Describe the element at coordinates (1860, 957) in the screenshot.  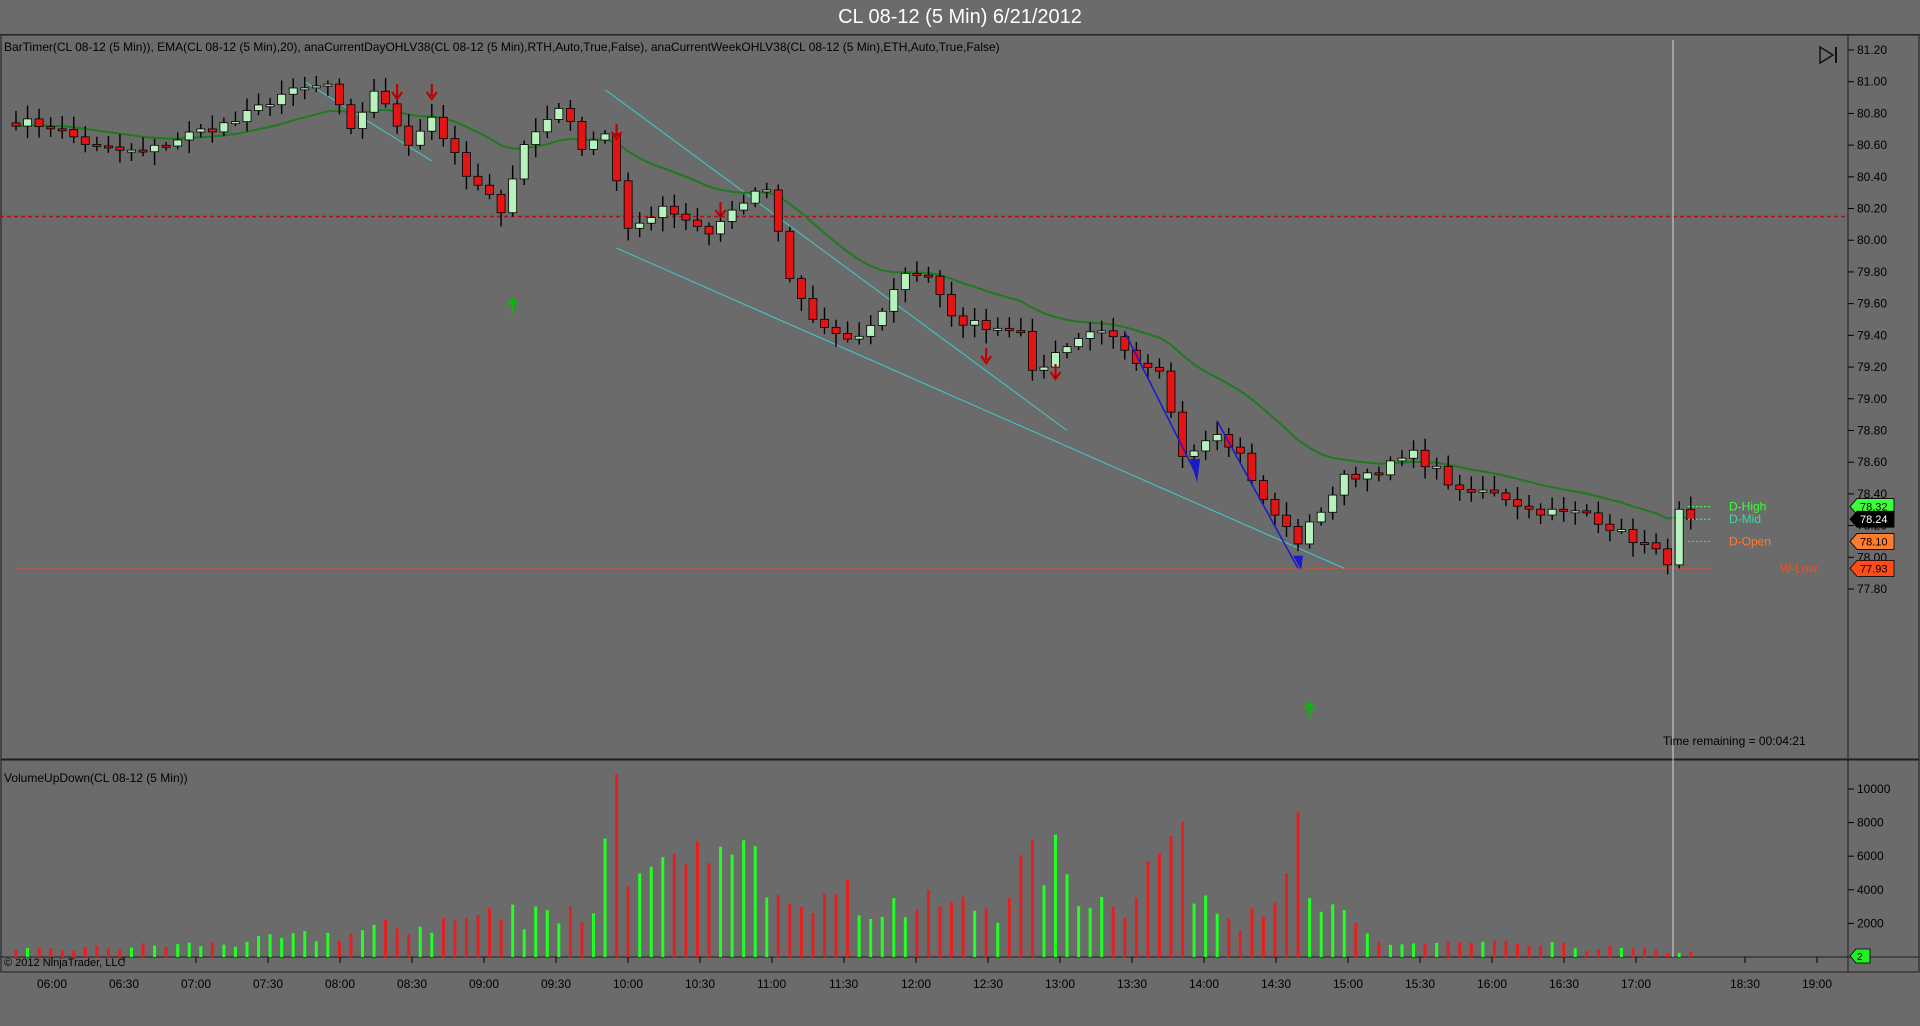
I see `svg-text: 2` at that location.